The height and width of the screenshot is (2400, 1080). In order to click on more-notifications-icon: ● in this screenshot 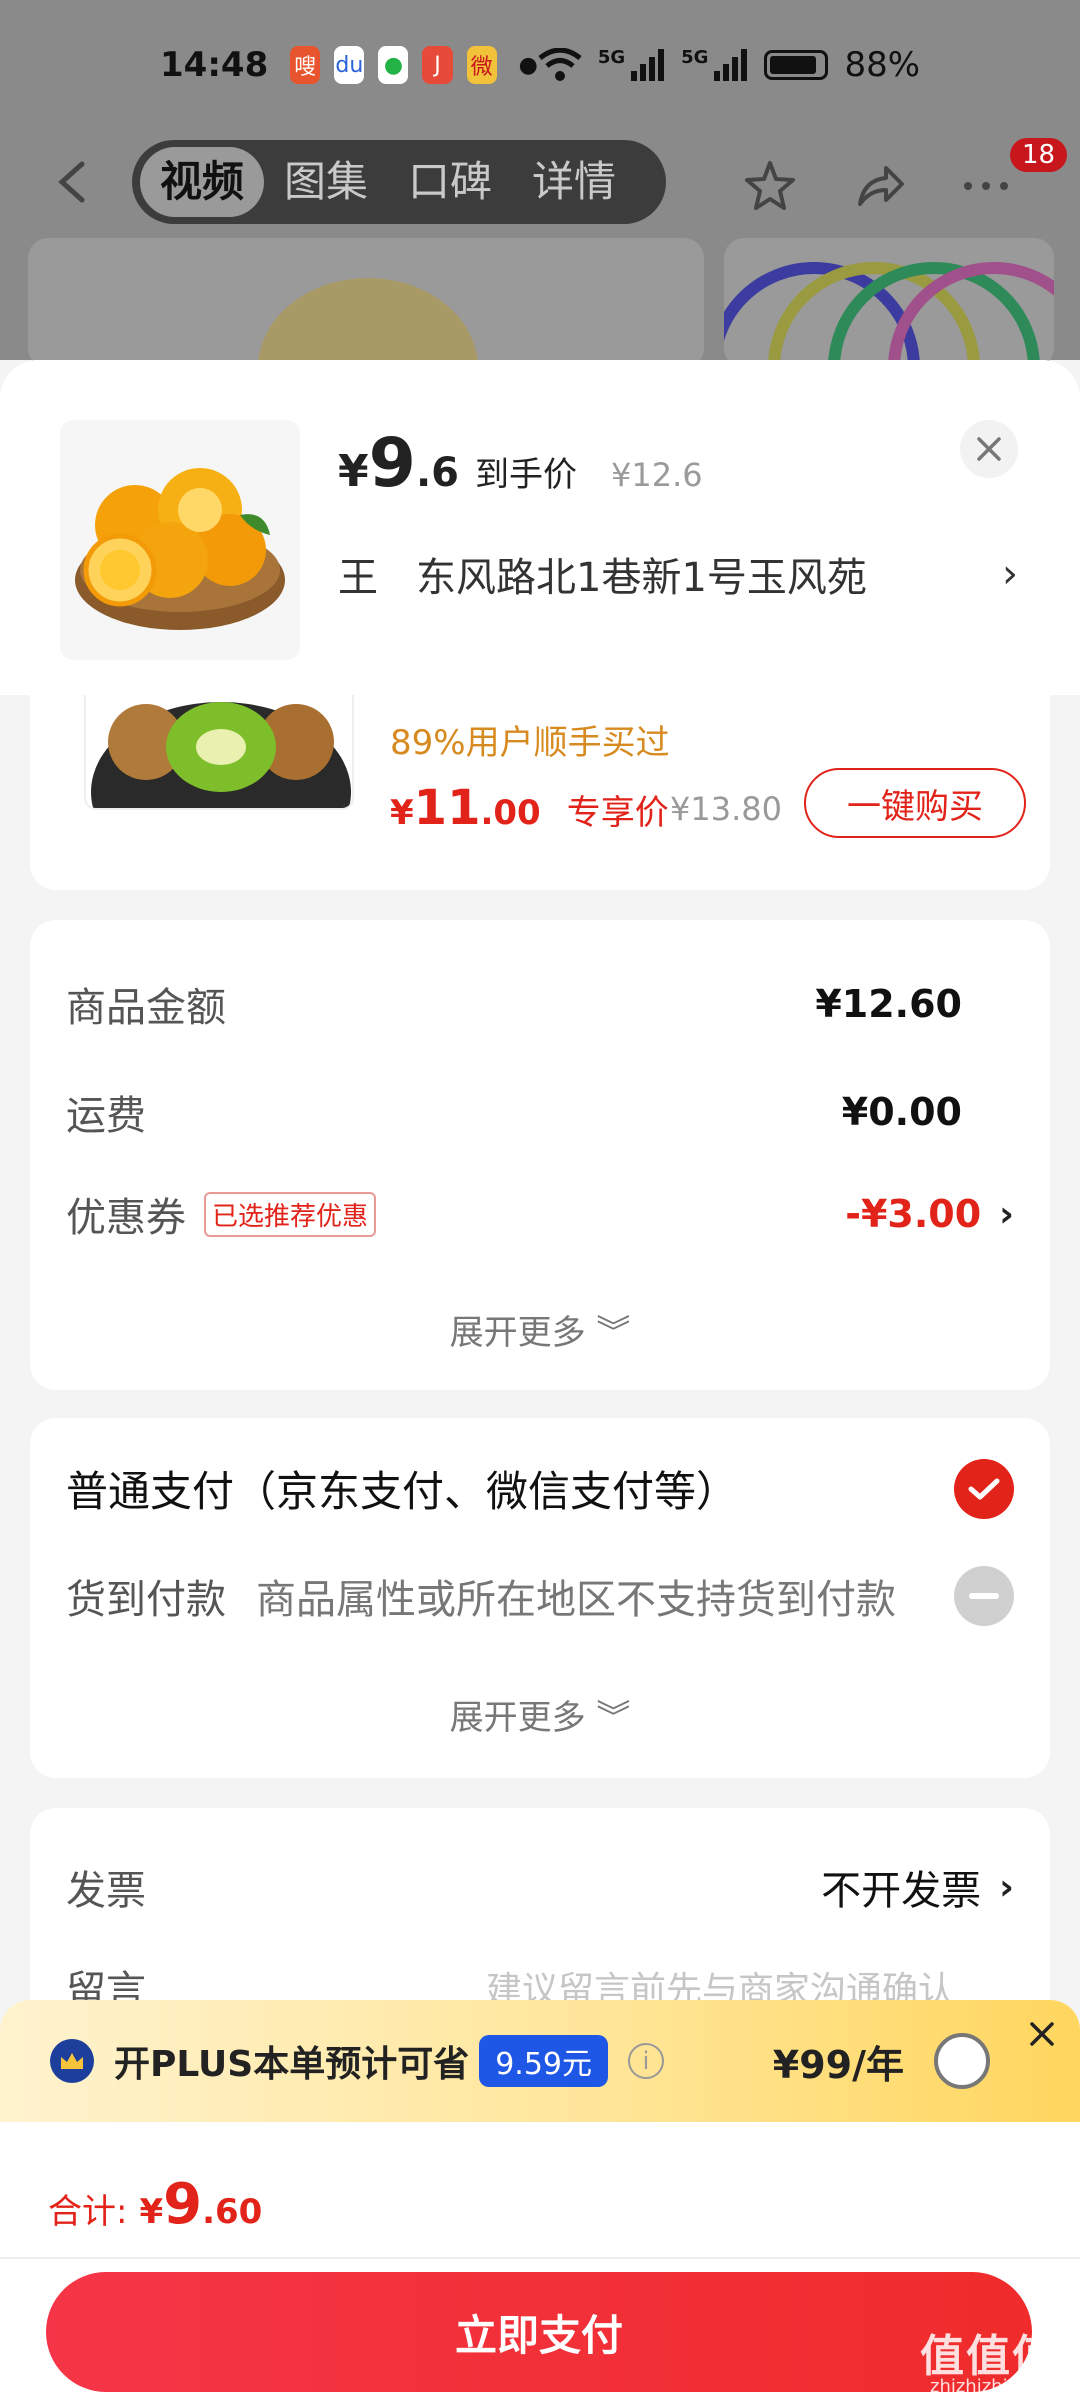, I will do `click(528, 65)`.